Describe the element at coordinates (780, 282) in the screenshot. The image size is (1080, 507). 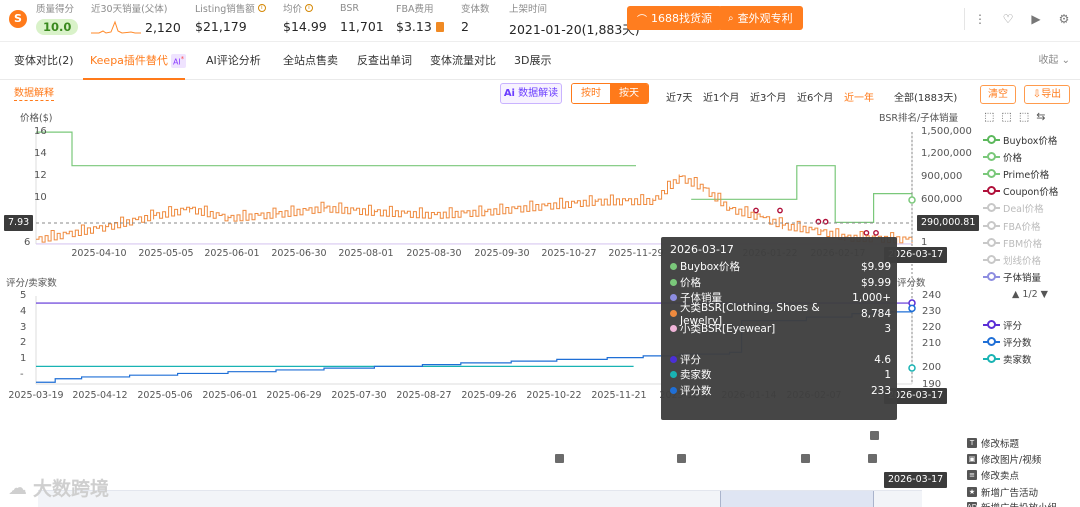
I see `tooltip-row: 价格 $9.99` at that location.